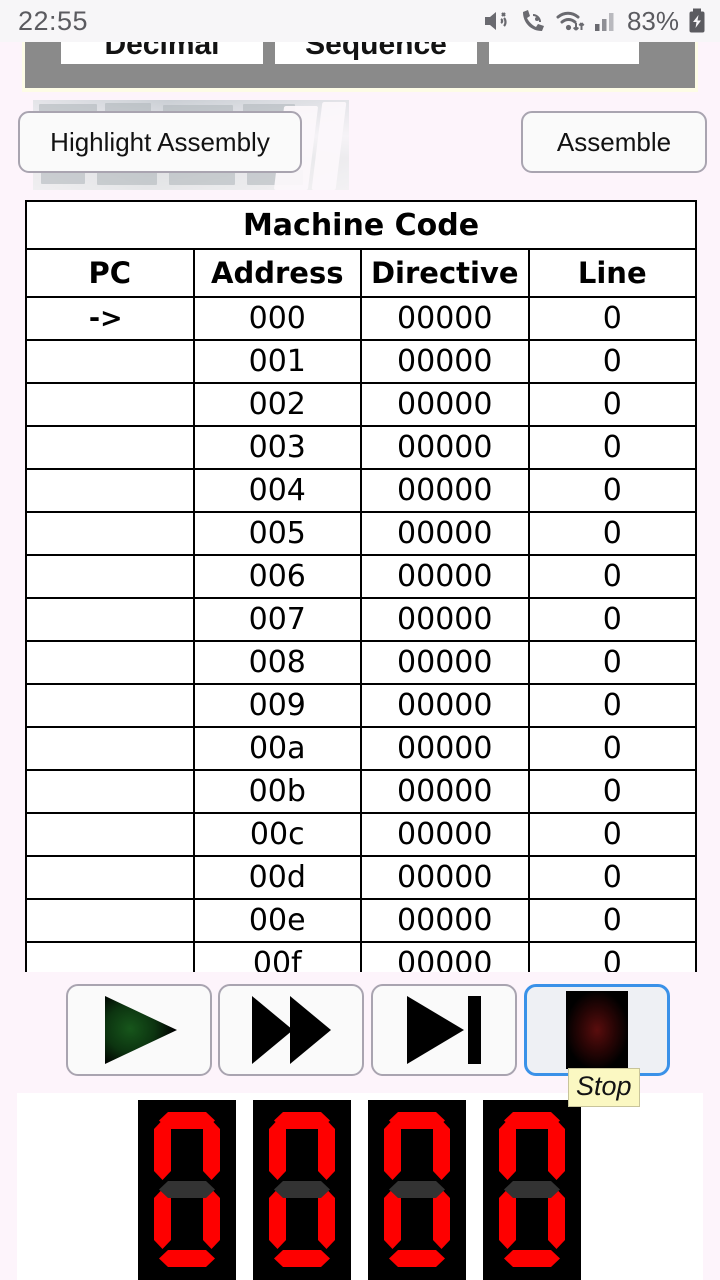 Image resolution: width=720 pixels, height=1280 pixels. Describe the element at coordinates (361, 576) in the screenshot. I see `table-row: 006 00000 0` at that location.